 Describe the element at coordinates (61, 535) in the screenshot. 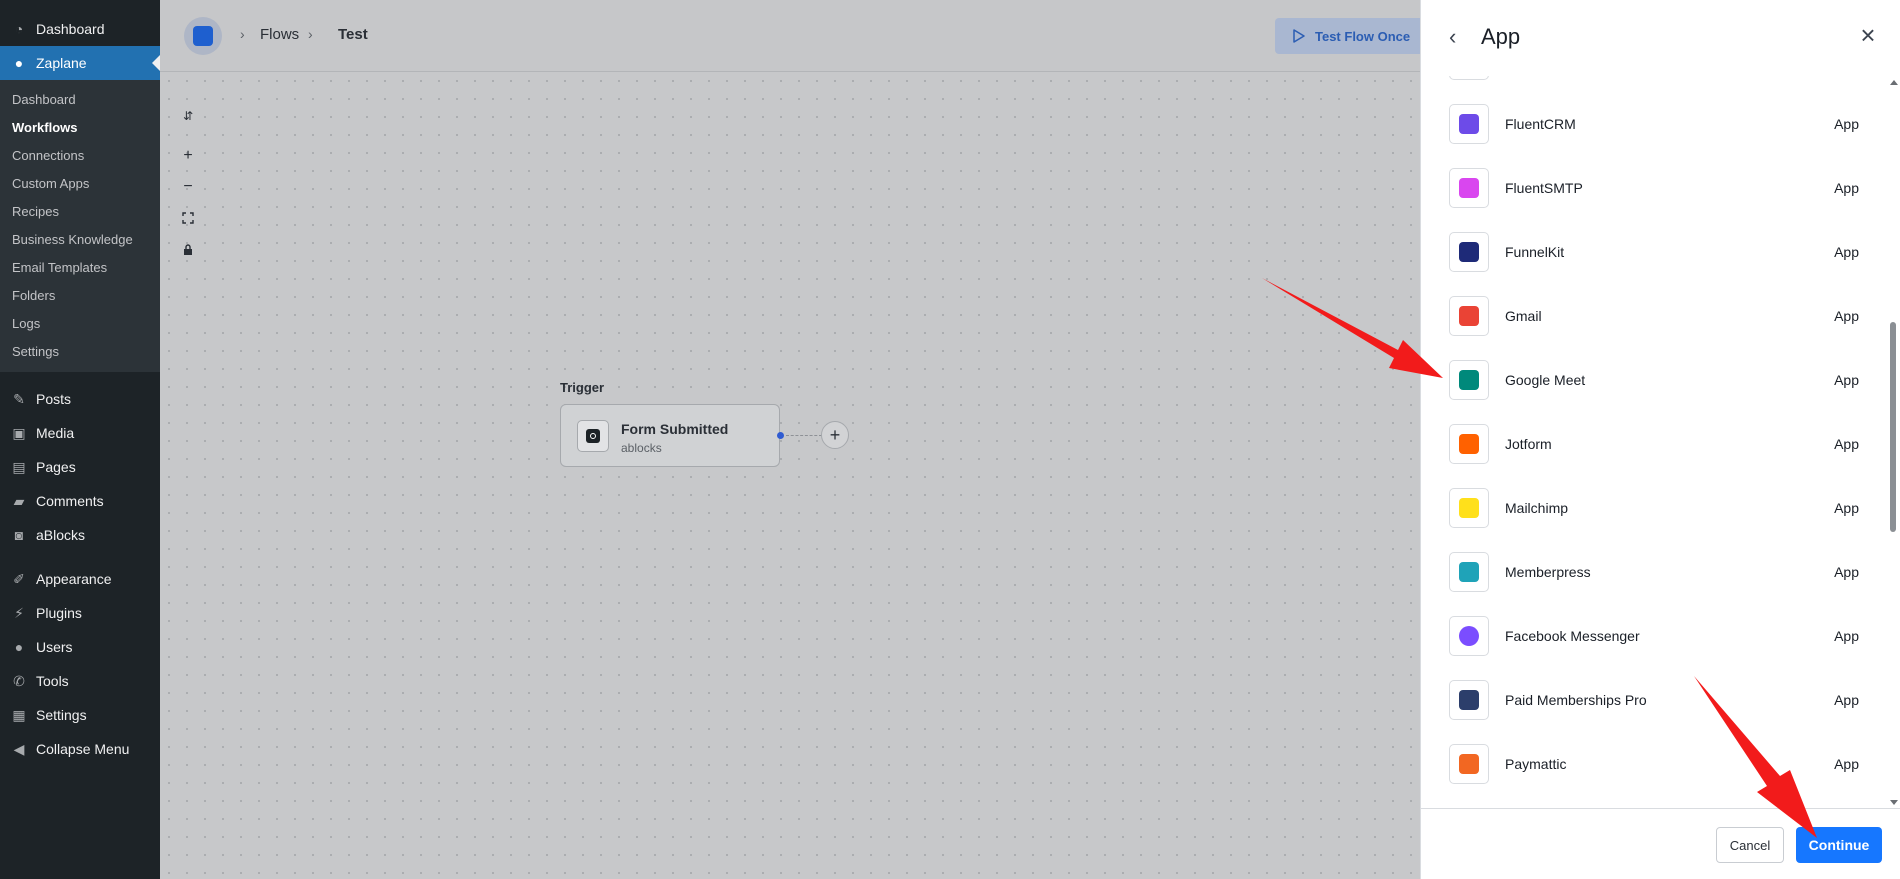

I see `sidebar-item-label: aBlocks` at that location.